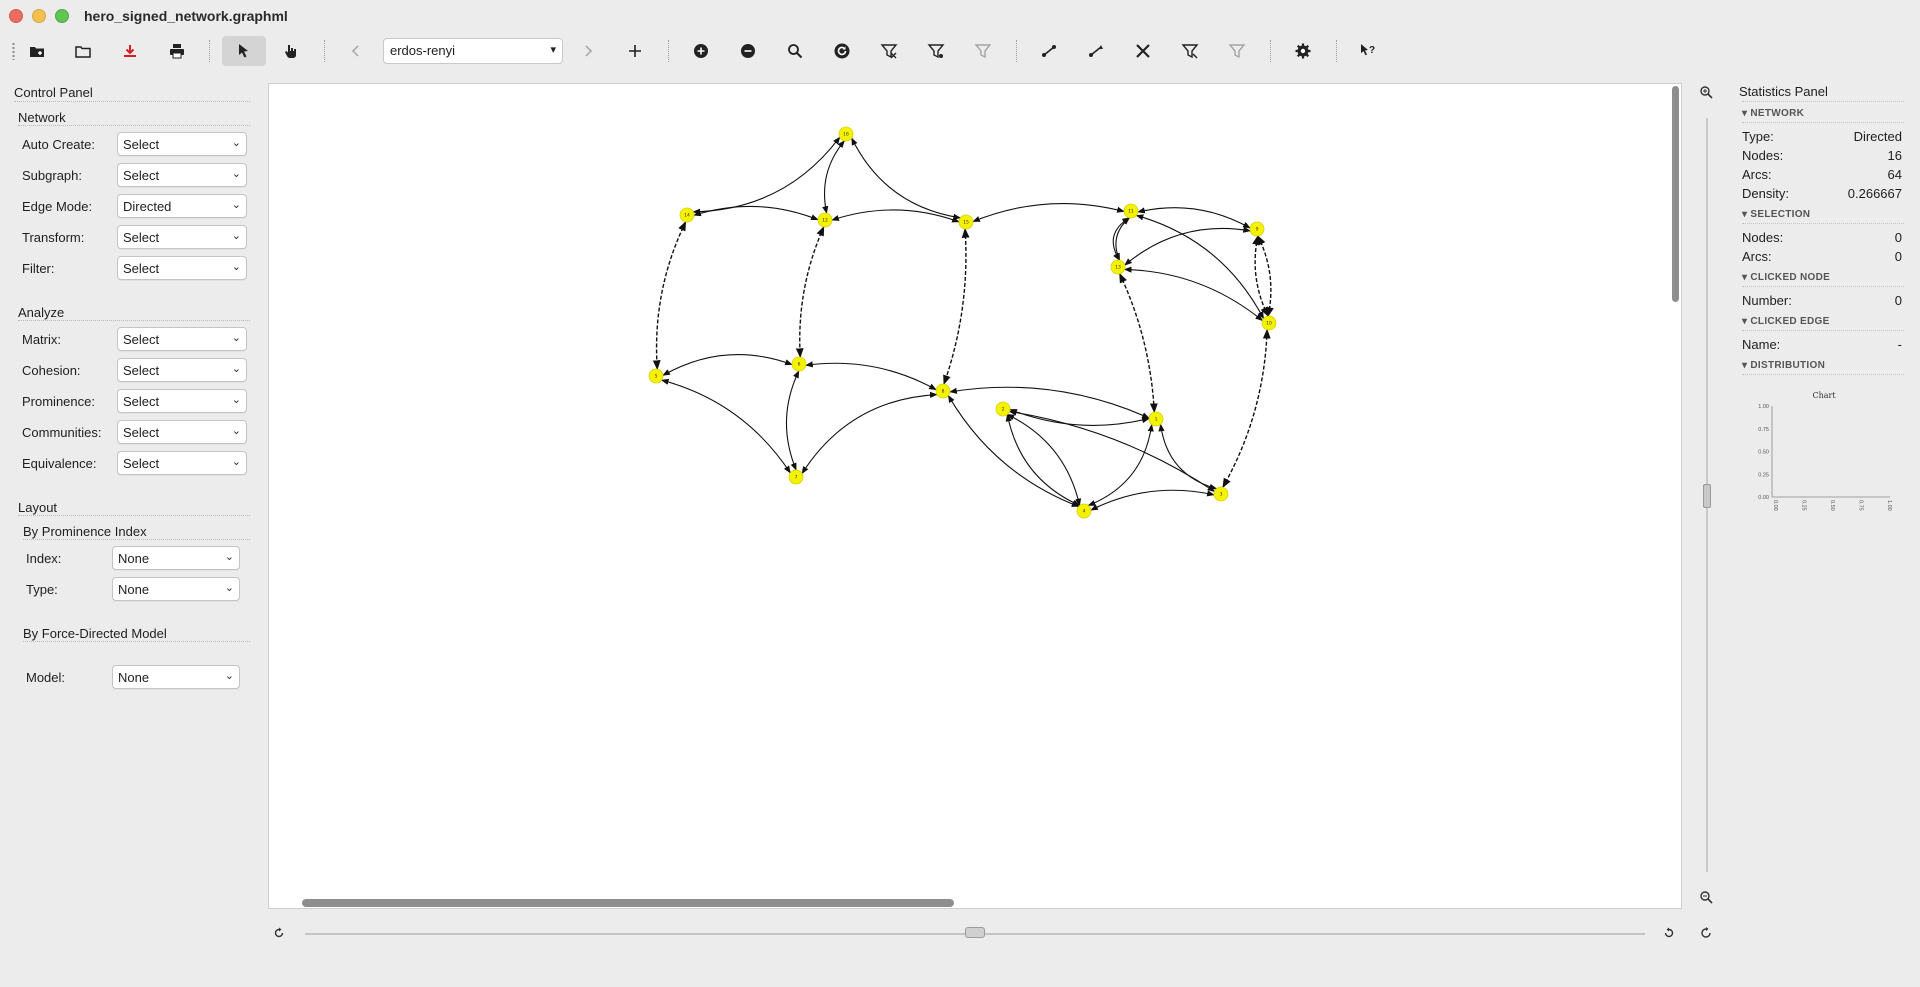 The height and width of the screenshot is (987, 1920). Describe the element at coordinates (1706, 897) in the screenshot. I see `zoom-out-icon` at that location.